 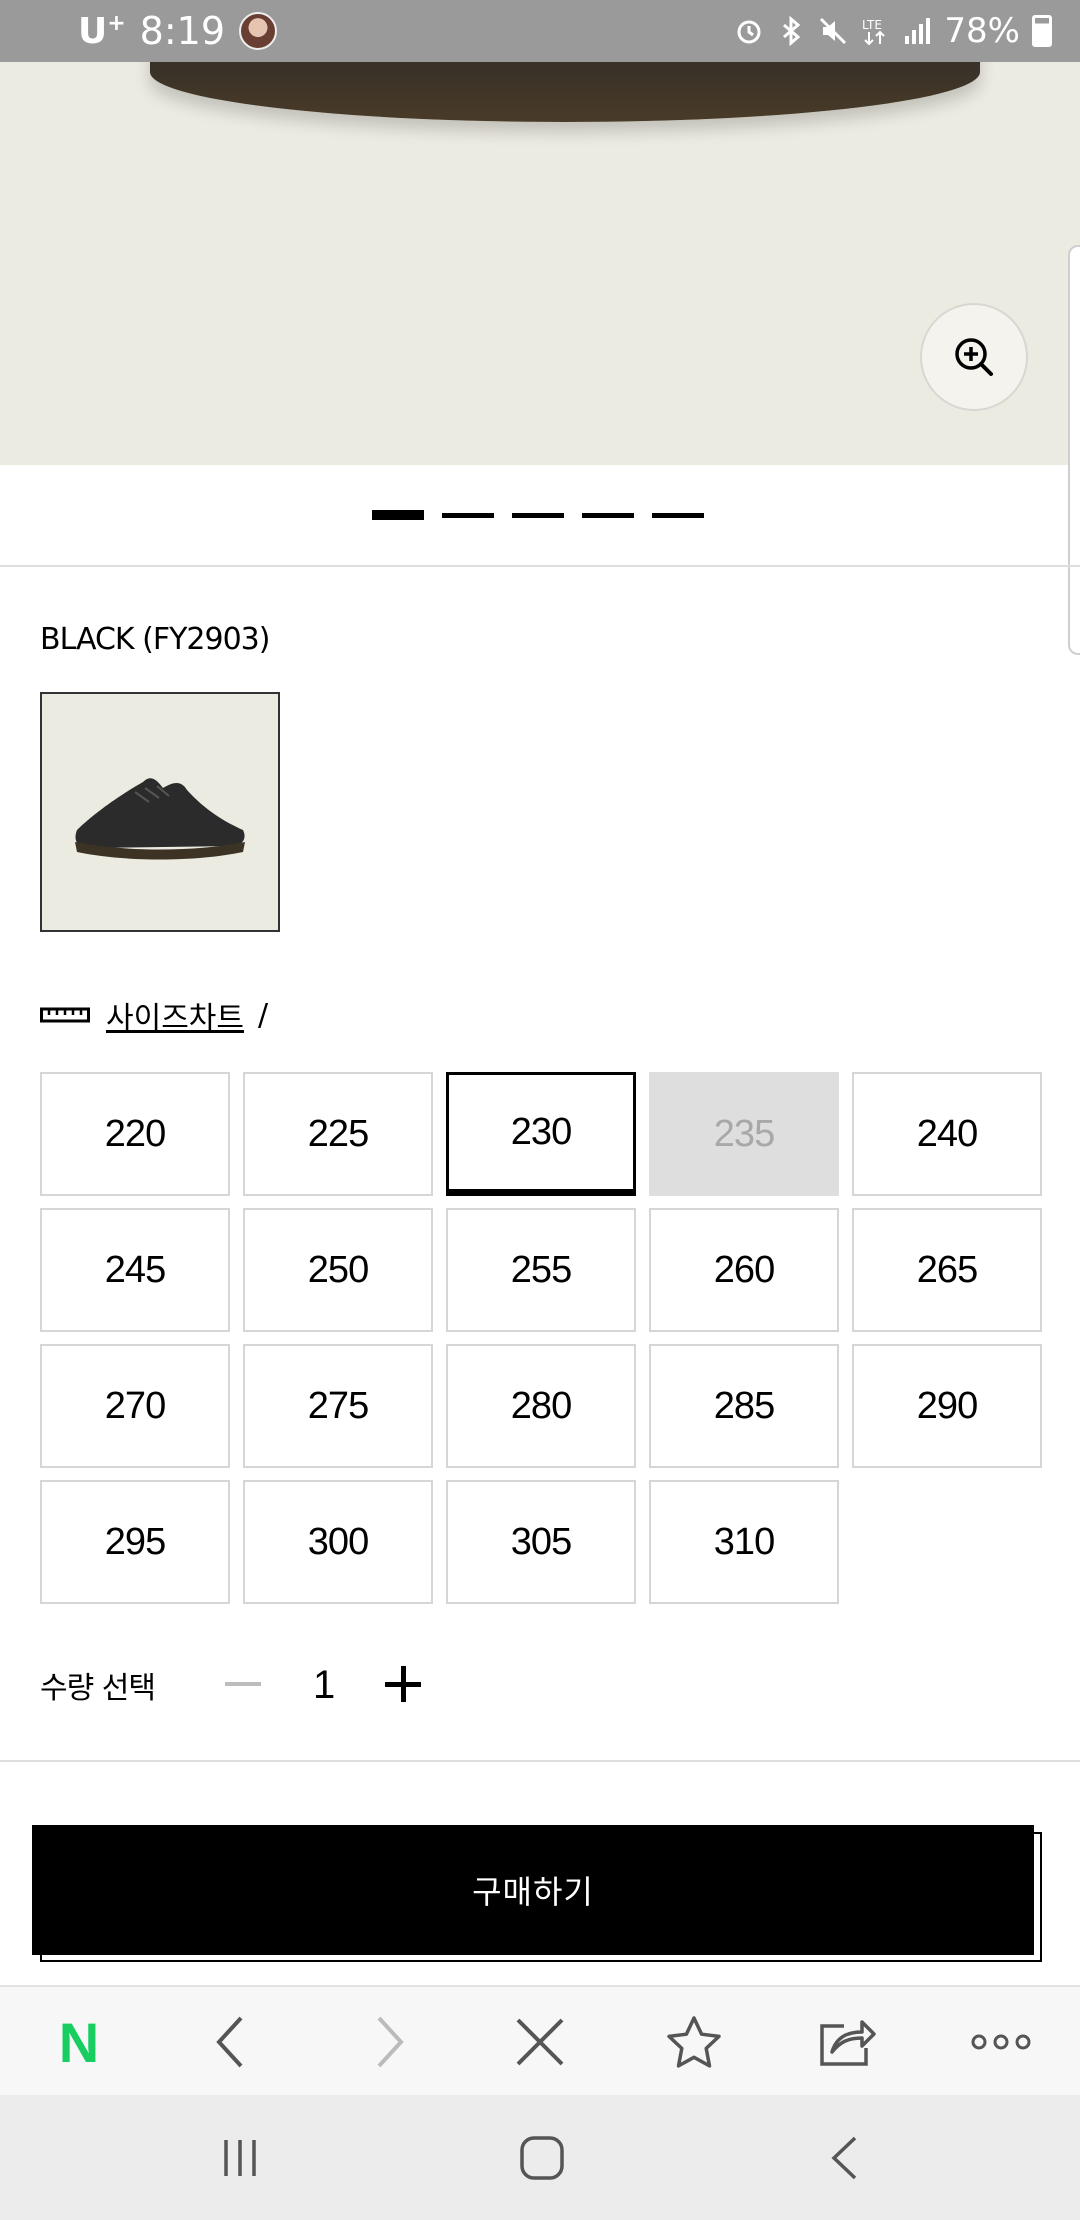 I want to click on share-icon, so click(x=848, y=2043).